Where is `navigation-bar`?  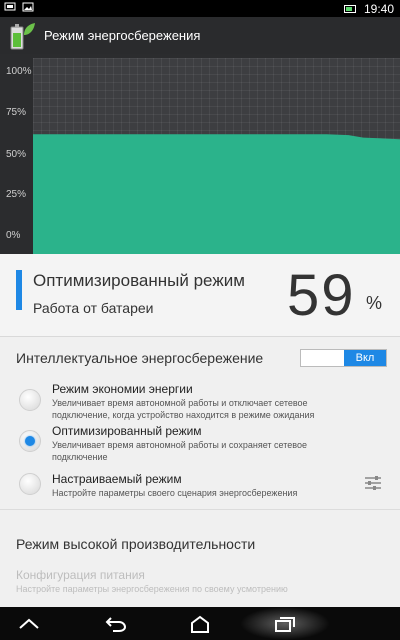 navigation-bar is located at coordinates (200, 623).